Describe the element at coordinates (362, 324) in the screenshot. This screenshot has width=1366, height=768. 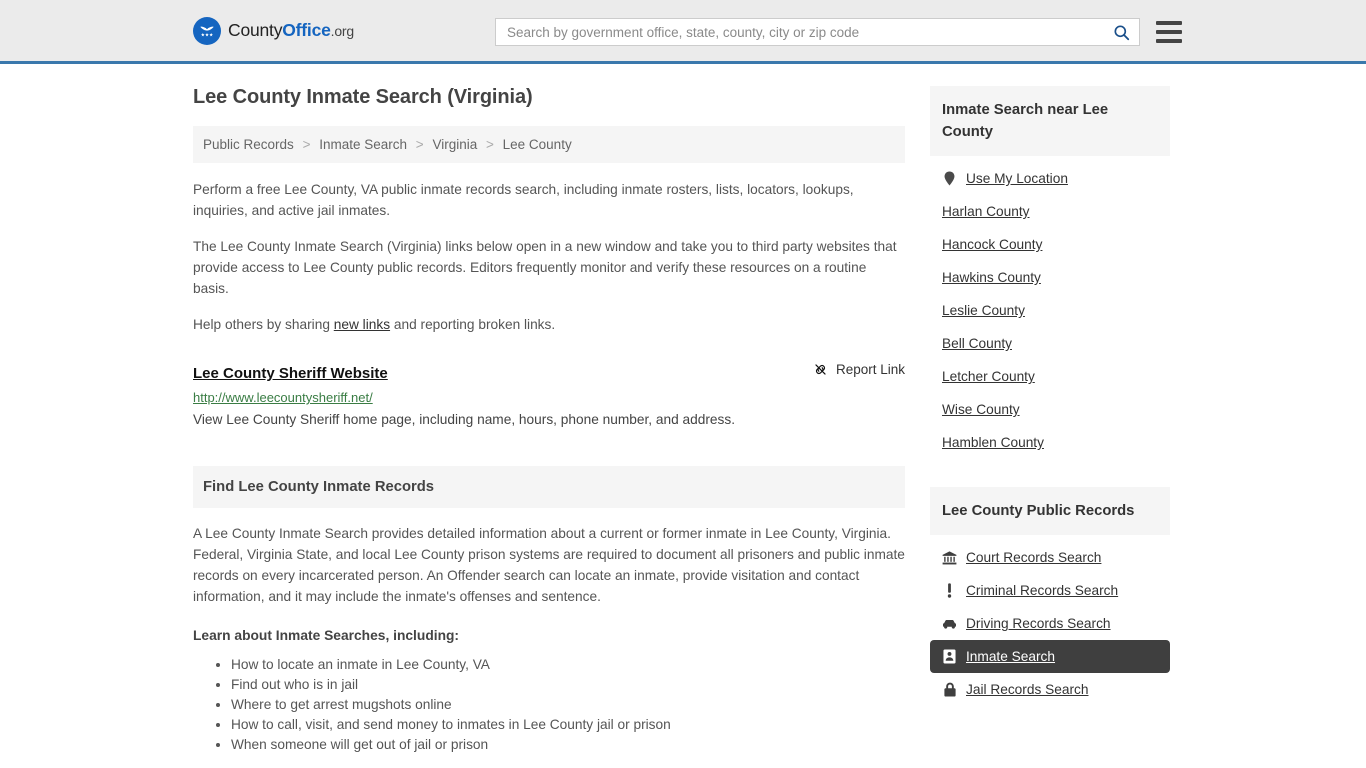
I see `new-links-link: new links` at that location.